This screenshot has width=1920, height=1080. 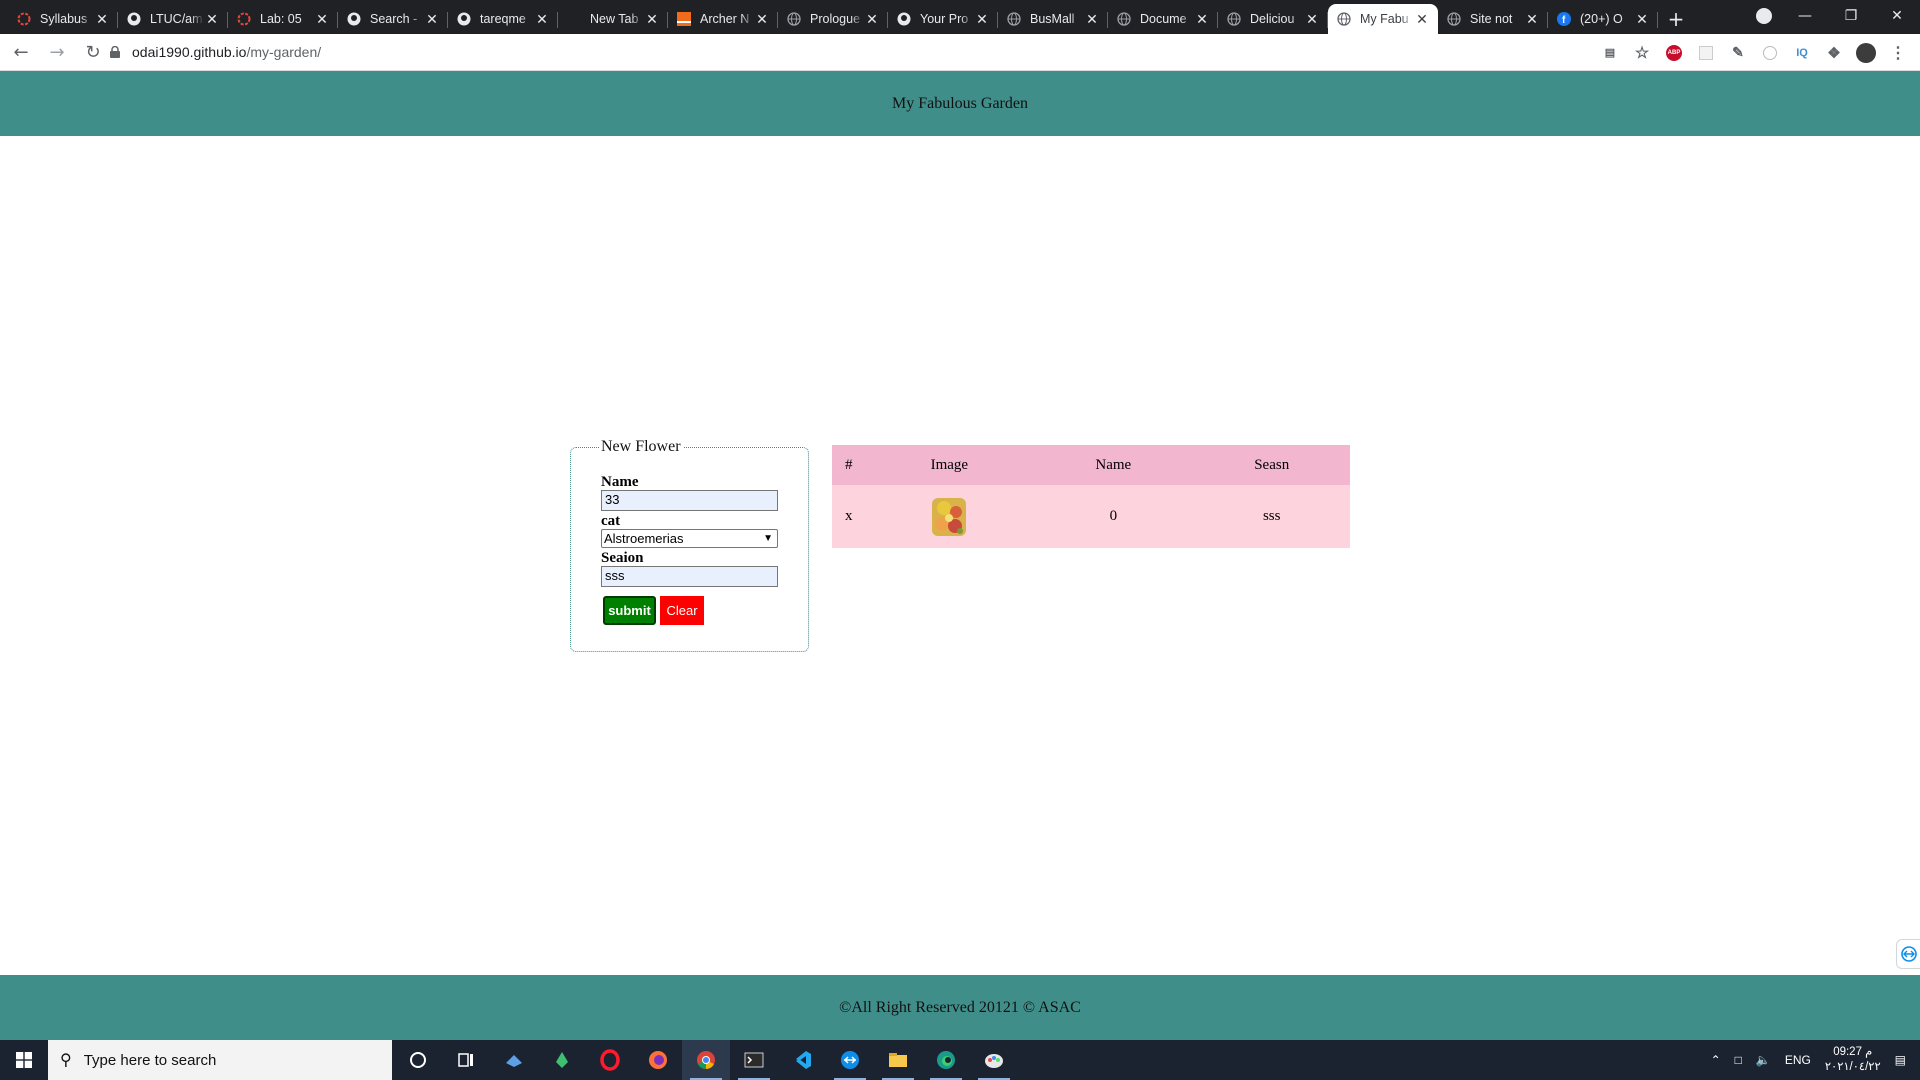 What do you see at coordinates (1802, 53) in the screenshot?
I see `iq-icon: IQ` at bounding box center [1802, 53].